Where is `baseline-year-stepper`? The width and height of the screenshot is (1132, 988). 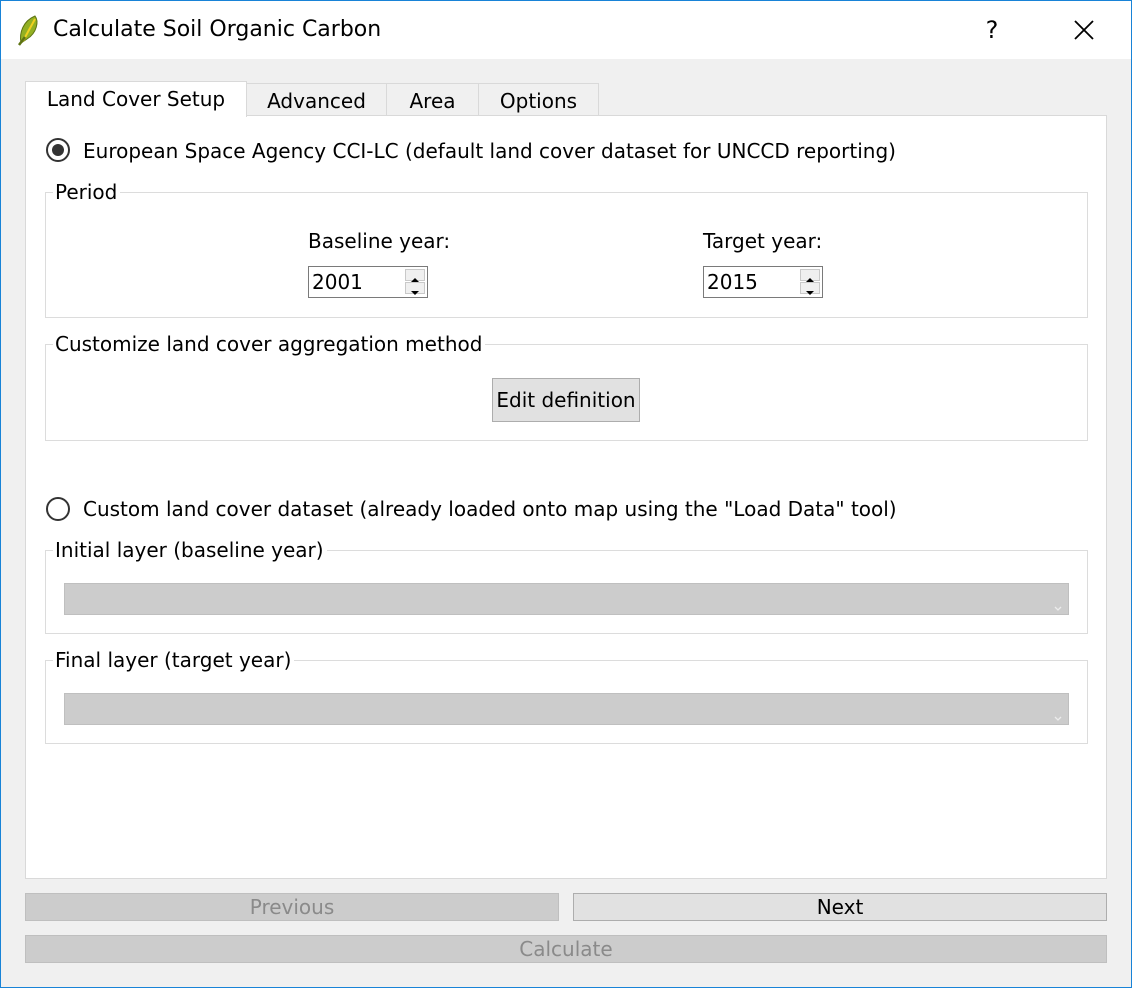
baseline-year-stepper is located at coordinates (415, 282).